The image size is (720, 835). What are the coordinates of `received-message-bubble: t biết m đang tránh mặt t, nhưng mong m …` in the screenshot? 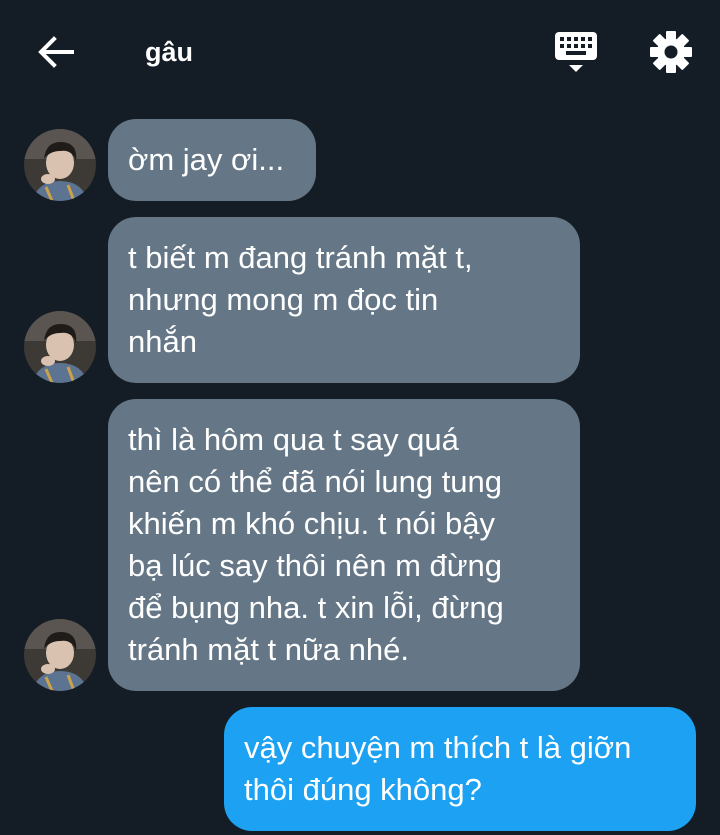 It's located at (344, 300).